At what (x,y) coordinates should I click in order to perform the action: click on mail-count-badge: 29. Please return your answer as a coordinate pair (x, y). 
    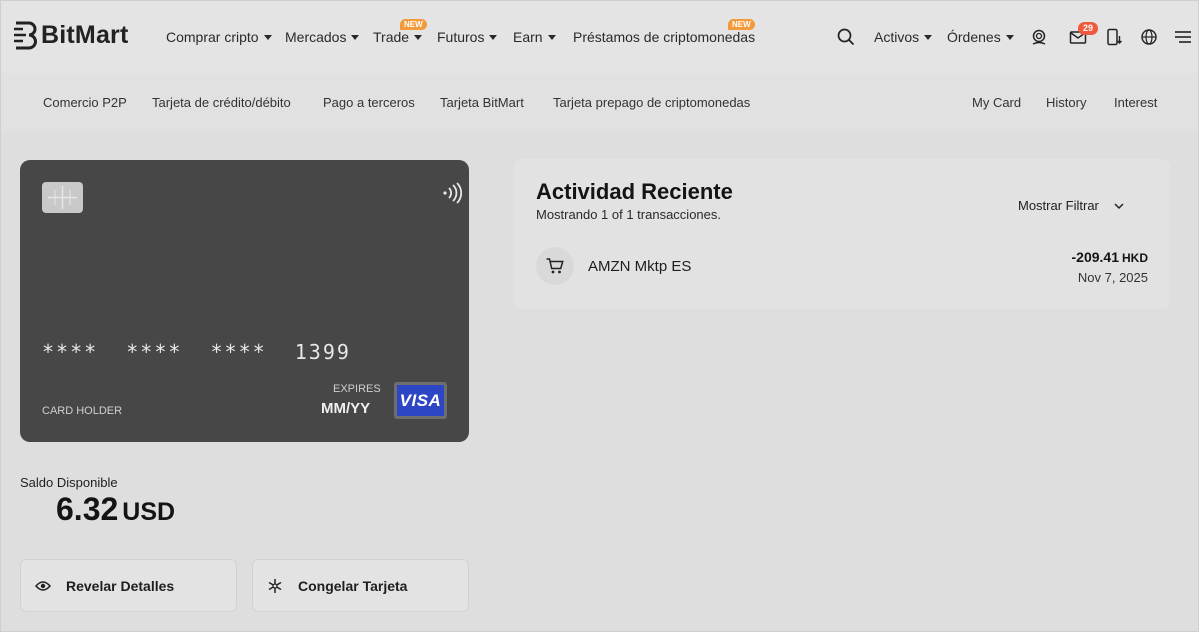
    Looking at the image, I should click on (1088, 28).